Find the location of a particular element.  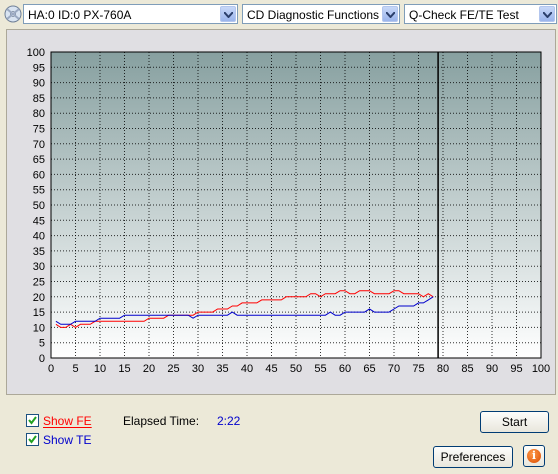

y-tick-label: 75 is located at coordinates (39, 130).